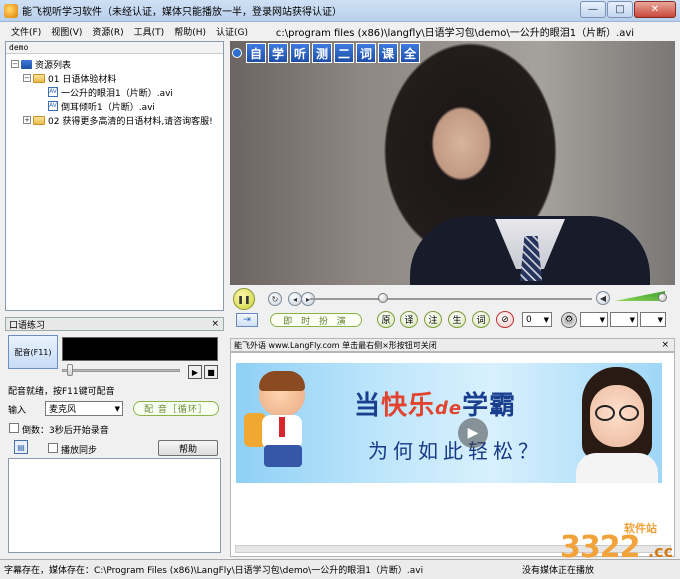 Image resolution: width=680 pixels, height=579 pixels. What do you see at coordinates (593, 9) in the screenshot?
I see `minimize-button: —` at bounding box center [593, 9].